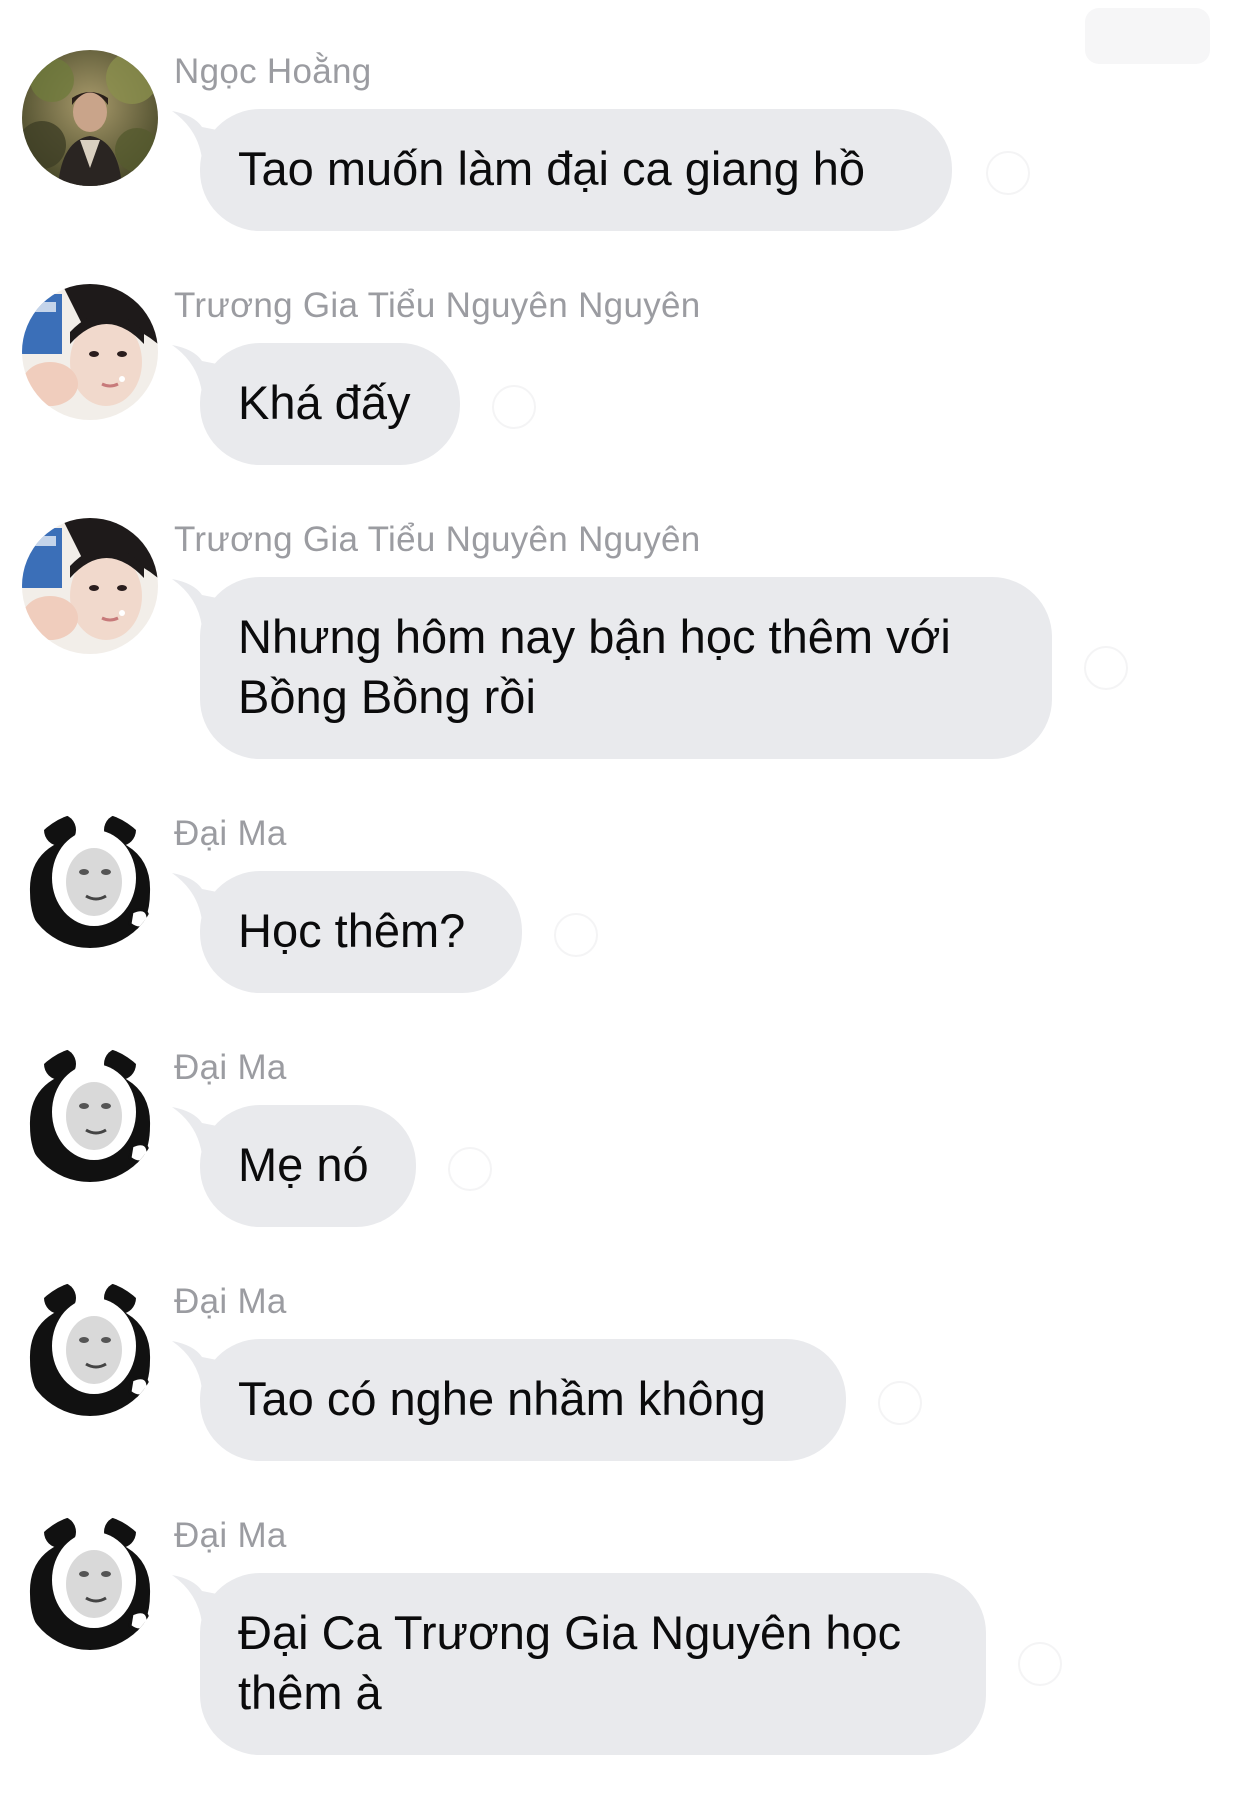  Describe the element at coordinates (552, 168) in the screenshot. I see `message-text: Tao muốn làm đại ca giang hồ` at that location.